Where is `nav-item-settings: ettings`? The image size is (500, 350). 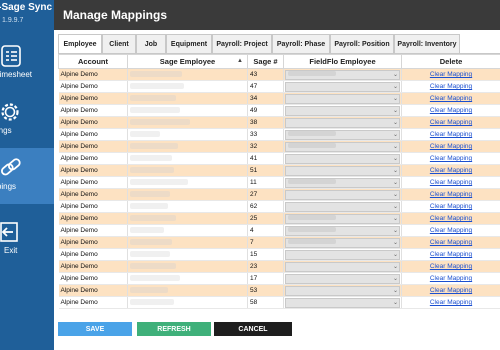 nav-item-settings: ettings is located at coordinates (27, 120).